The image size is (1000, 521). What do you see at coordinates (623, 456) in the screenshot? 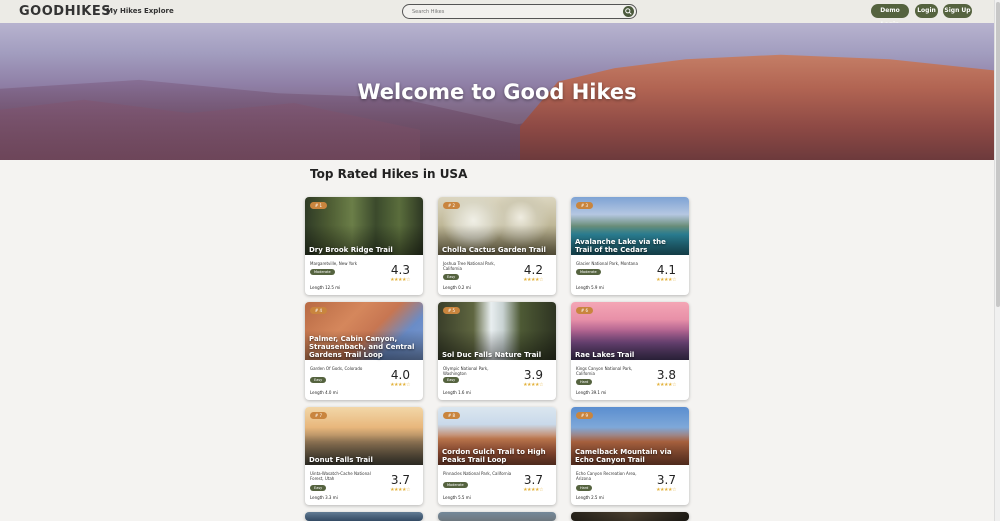
I see `hike-name: Camelback Mountain via Echo Canyon Trail` at bounding box center [623, 456].